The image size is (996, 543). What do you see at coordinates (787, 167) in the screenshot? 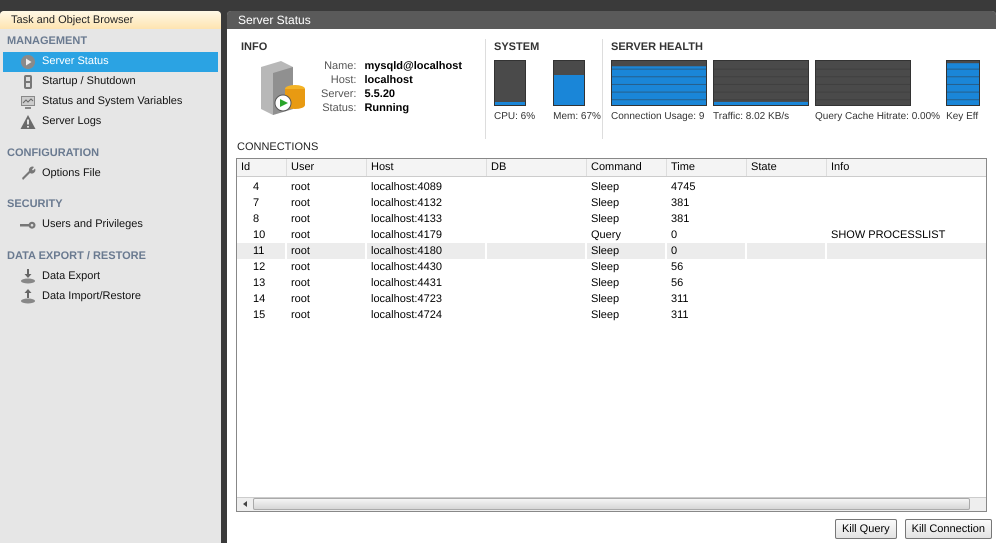
I see `column-header: State` at bounding box center [787, 167].